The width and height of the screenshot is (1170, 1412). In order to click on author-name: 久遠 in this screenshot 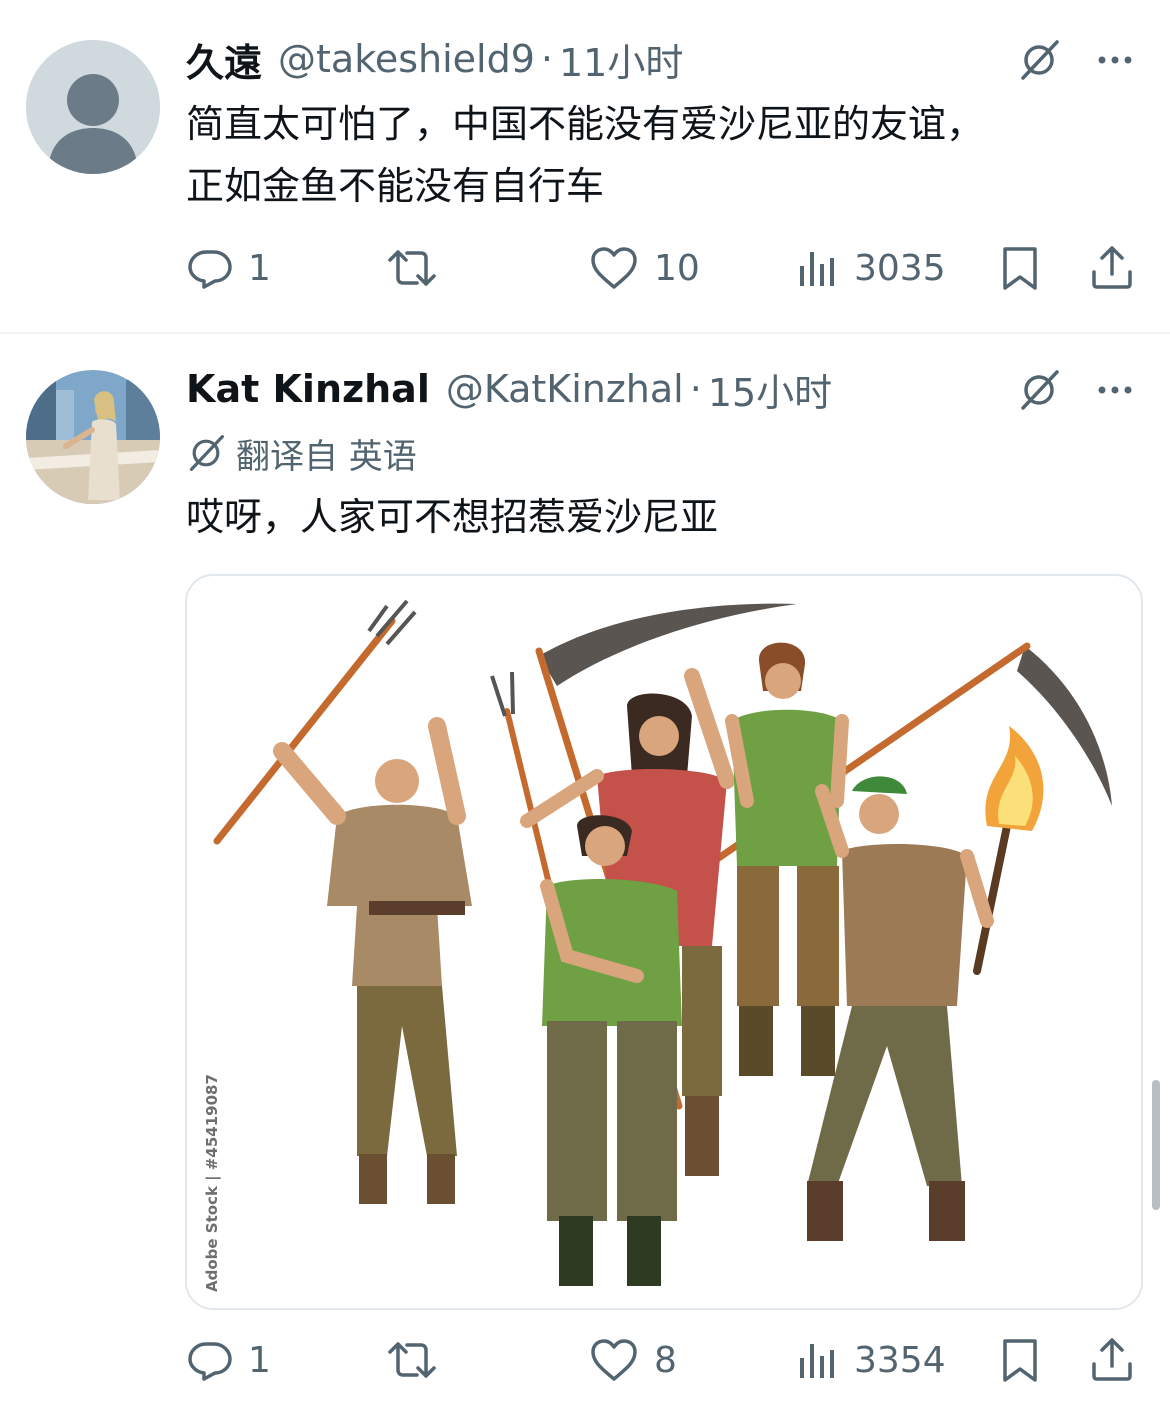, I will do `click(224, 59)`.